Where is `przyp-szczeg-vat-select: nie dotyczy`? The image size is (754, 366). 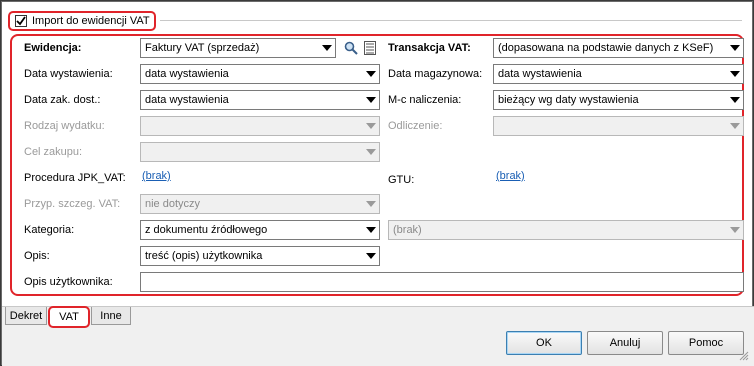 przyp-szczeg-vat-select: nie dotyczy is located at coordinates (260, 204).